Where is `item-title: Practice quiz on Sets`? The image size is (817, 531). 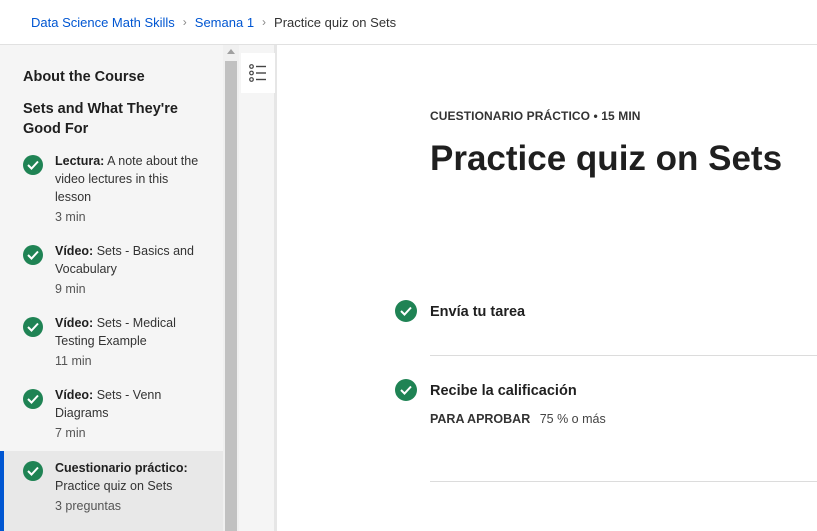 item-title: Practice quiz on Sets is located at coordinates (114, 486).